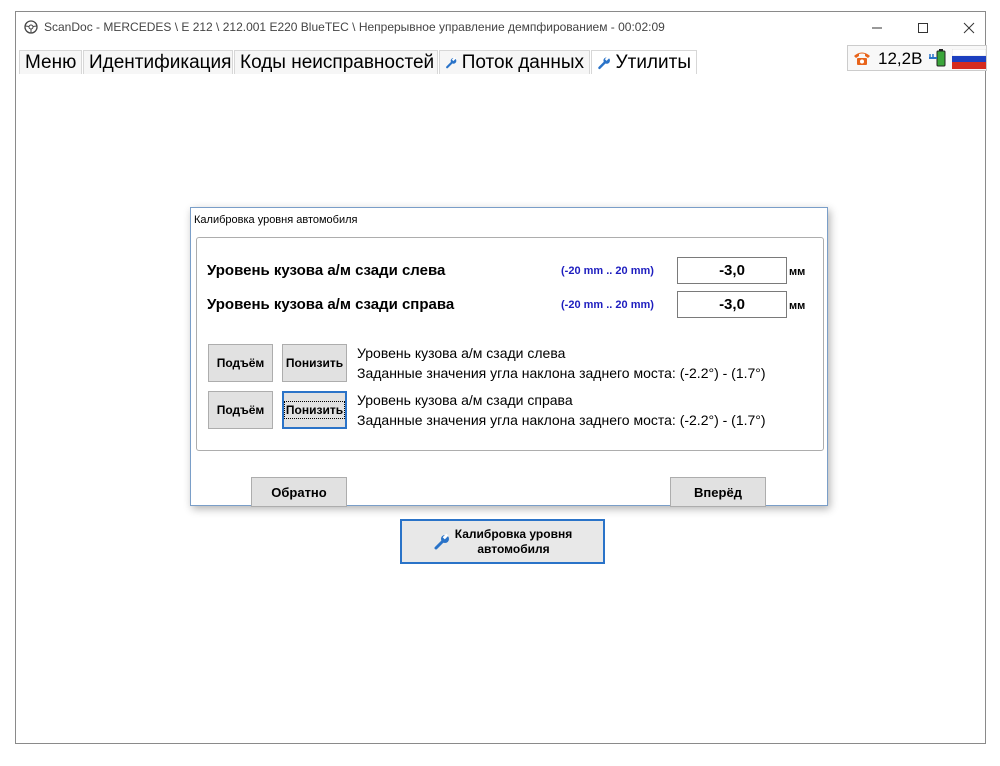 The width and height of the screenshot is (1000, 766). What do you see at coordinates (797, 306) in the screenshot?
I see `param-unit-rear-right: мм` at bounding box center [797, 306].